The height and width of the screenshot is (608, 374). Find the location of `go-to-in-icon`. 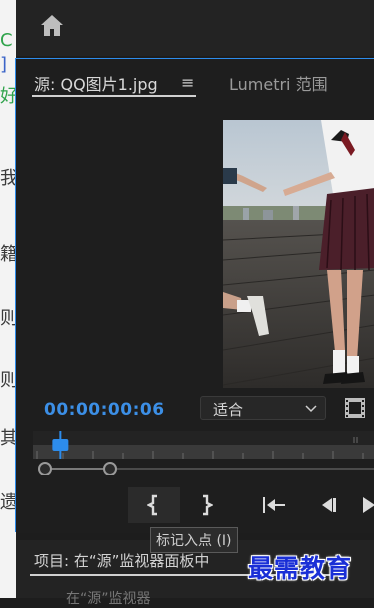

go-to-in-icon is located at coordinates (274, 505).